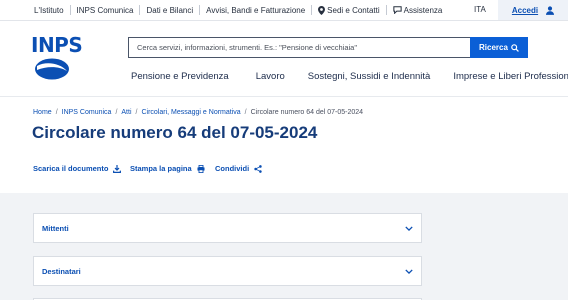 This screenshot has width=568, height=300. Describe the element at coordinates (227, 271) in the screenshot. I see `accordion-destinatari: Destinatari` at that location.